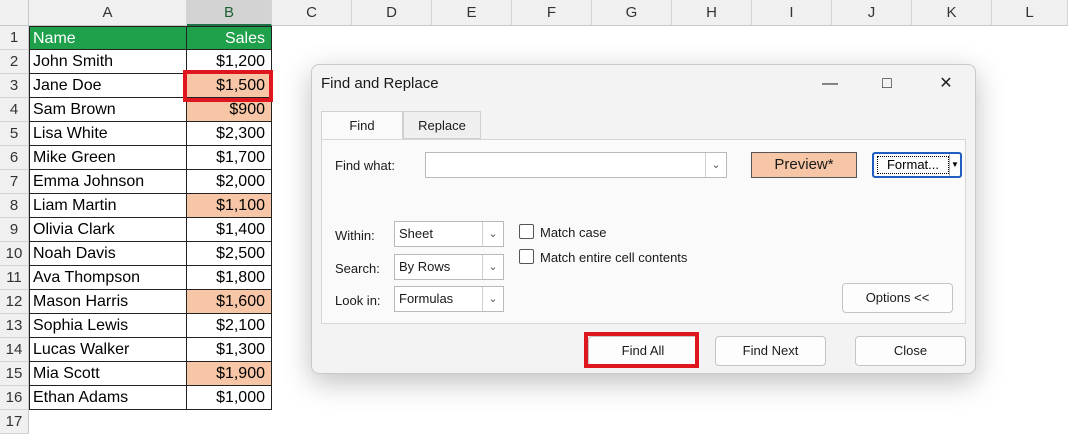 Image resolution: width=1068 pixels, height=434 pixels. Describe the element at coordinates (14, 110) in the screenshot. I see `row-header-4: 4` at that location.